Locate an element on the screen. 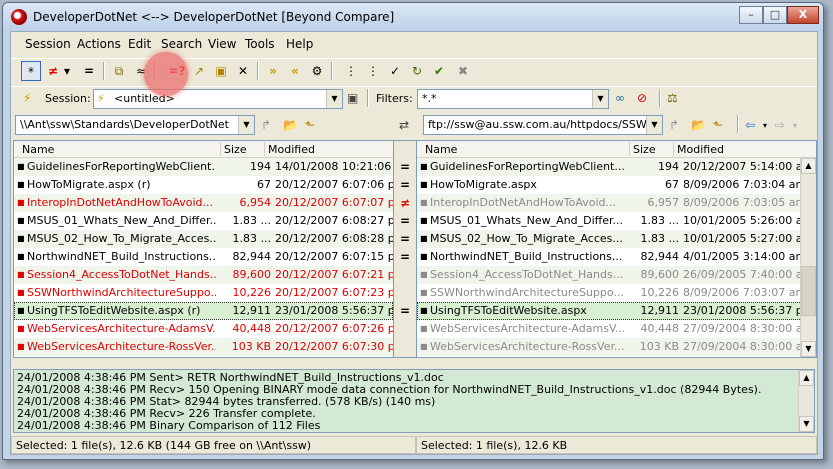  menu-edit: Edit is located at coordinates (139, 44).